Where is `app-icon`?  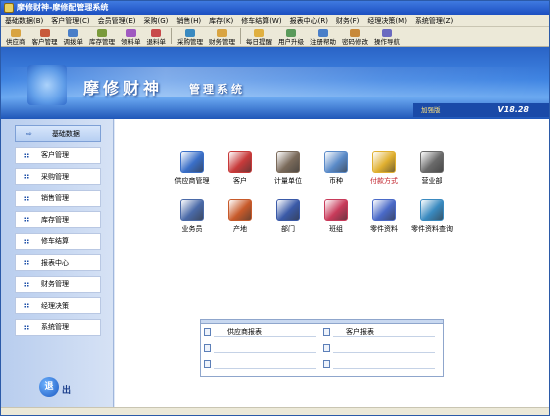 app-icon is located at coordinates (9, 8).